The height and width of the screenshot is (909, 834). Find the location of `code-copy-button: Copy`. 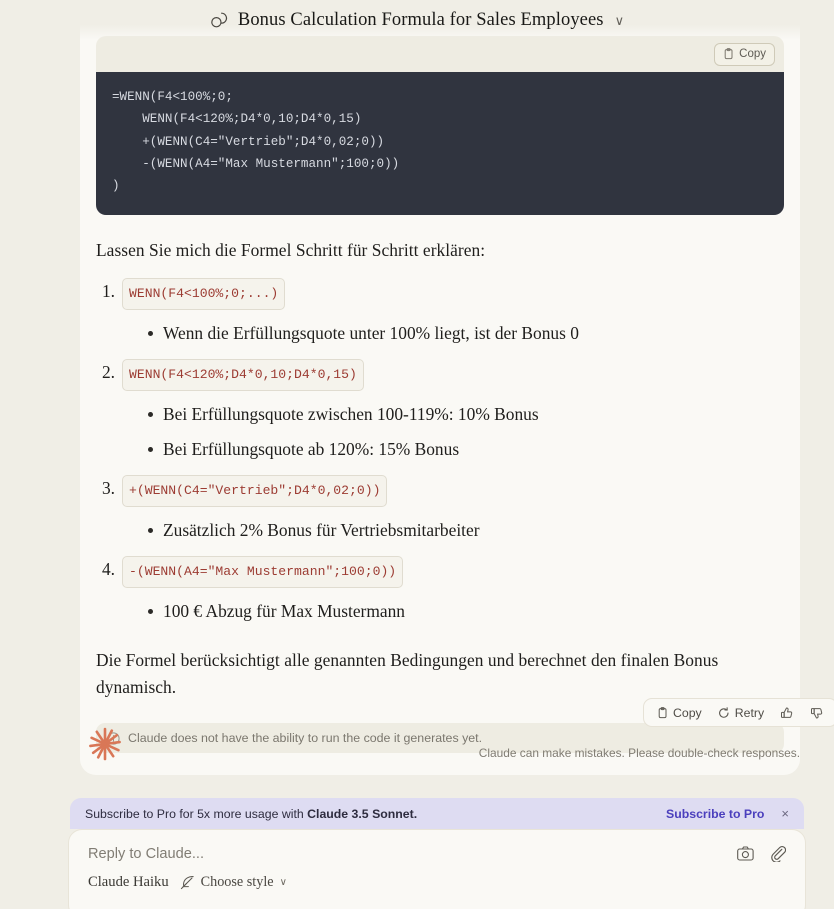

code-copy-button: Copy is located at coordinates (744, 54).